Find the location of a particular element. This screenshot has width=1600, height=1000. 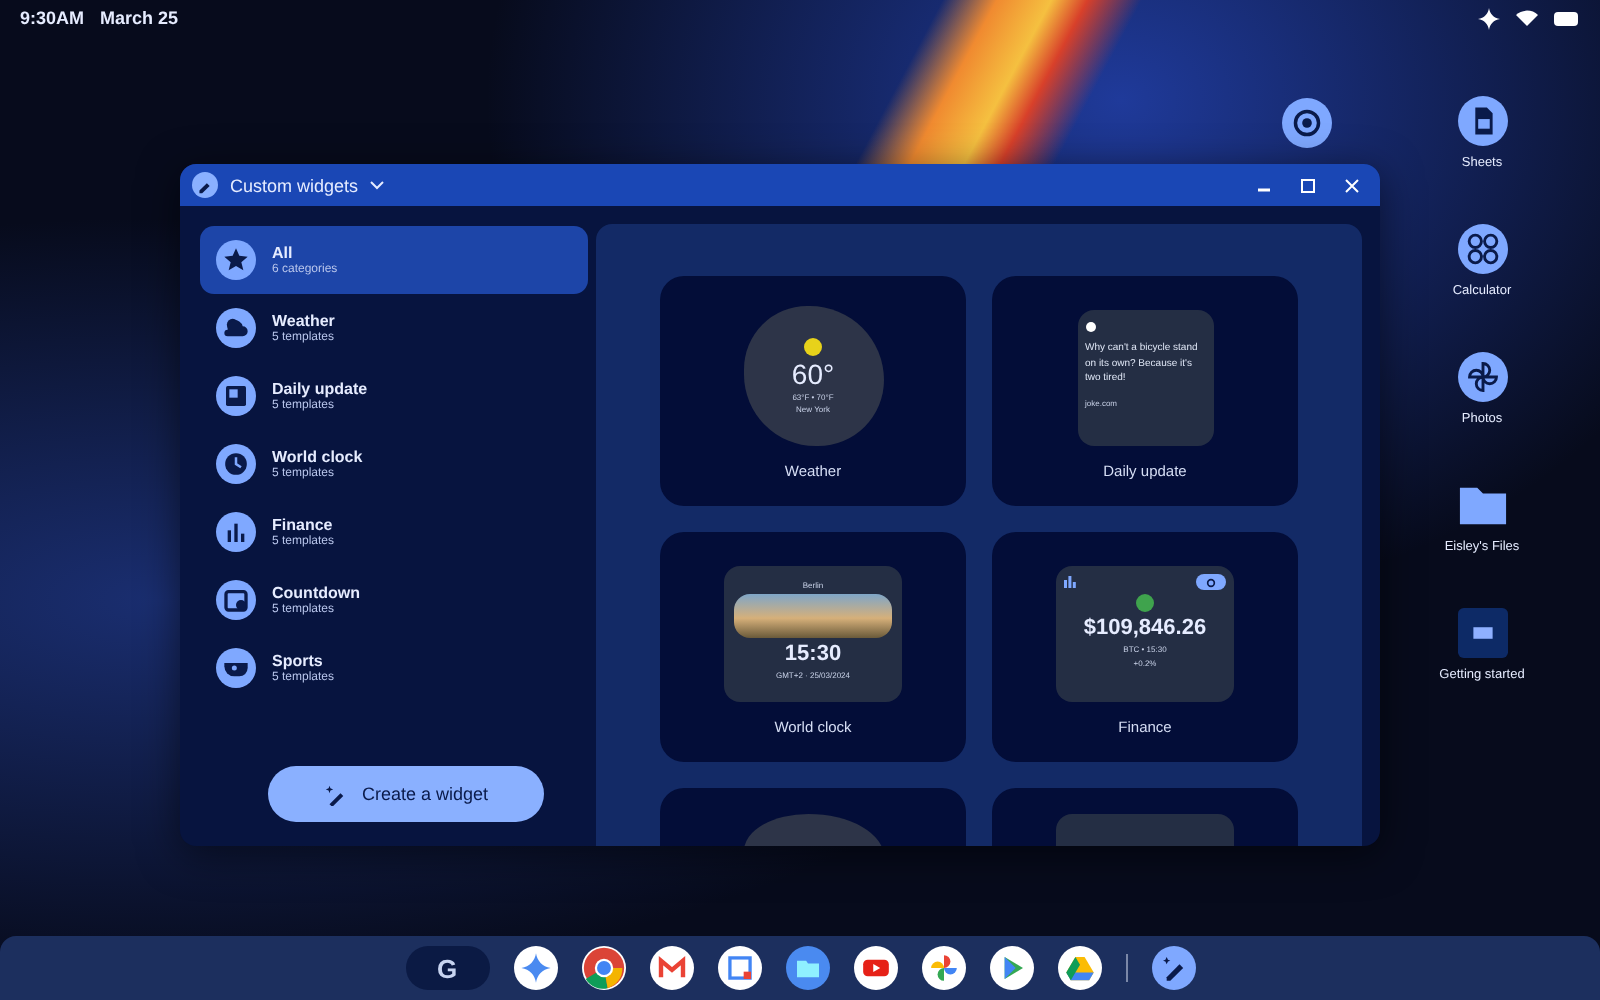

close-button is located at coordinates (1352, 185).